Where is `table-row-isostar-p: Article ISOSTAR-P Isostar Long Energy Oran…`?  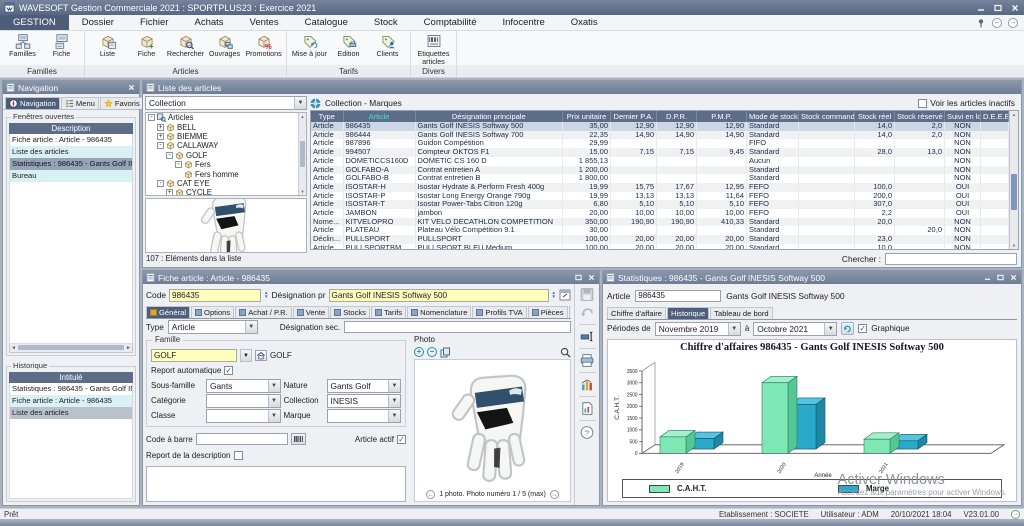
table-row-isostar-p: Article ISOSTAR-P Isostar Long Energy Oran… is located at coordinates (660, 196).